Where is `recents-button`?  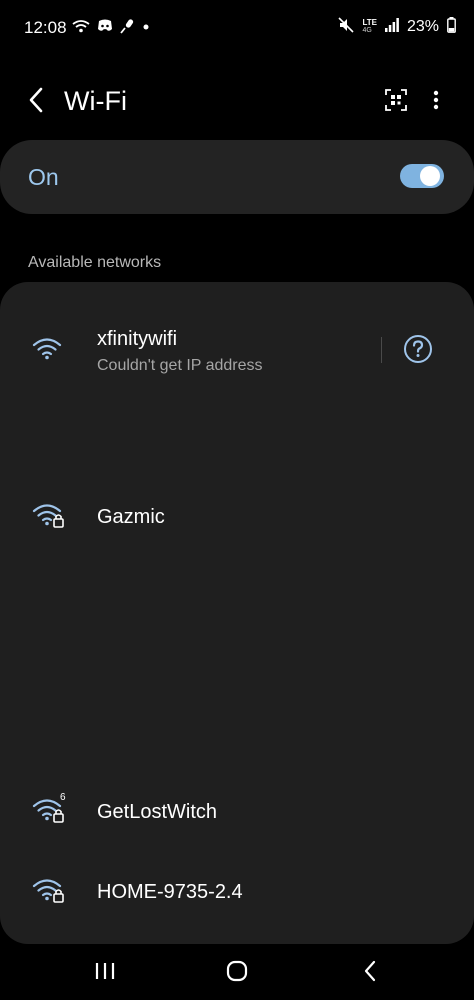 recents-button is located at coordinates (105, 973).